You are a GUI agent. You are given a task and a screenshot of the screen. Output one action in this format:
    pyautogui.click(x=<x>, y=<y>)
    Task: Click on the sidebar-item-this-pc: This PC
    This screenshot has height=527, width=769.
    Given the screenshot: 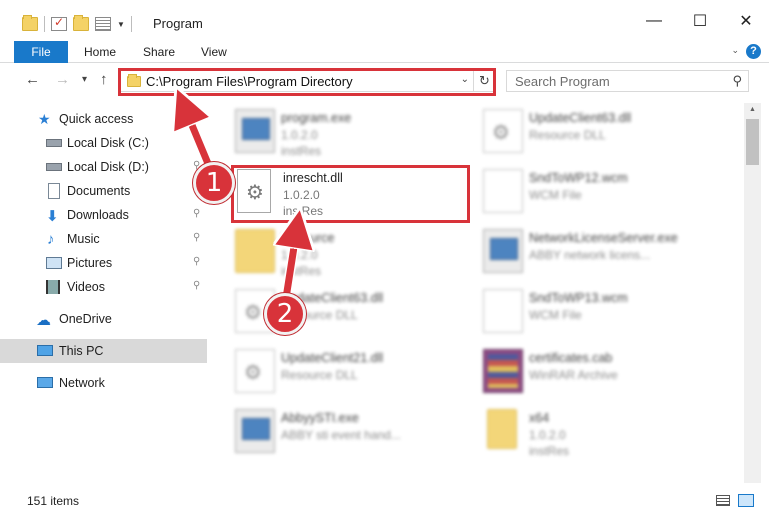 What is the action you would take?
    pyautogui.click(x=103, y=351)
    